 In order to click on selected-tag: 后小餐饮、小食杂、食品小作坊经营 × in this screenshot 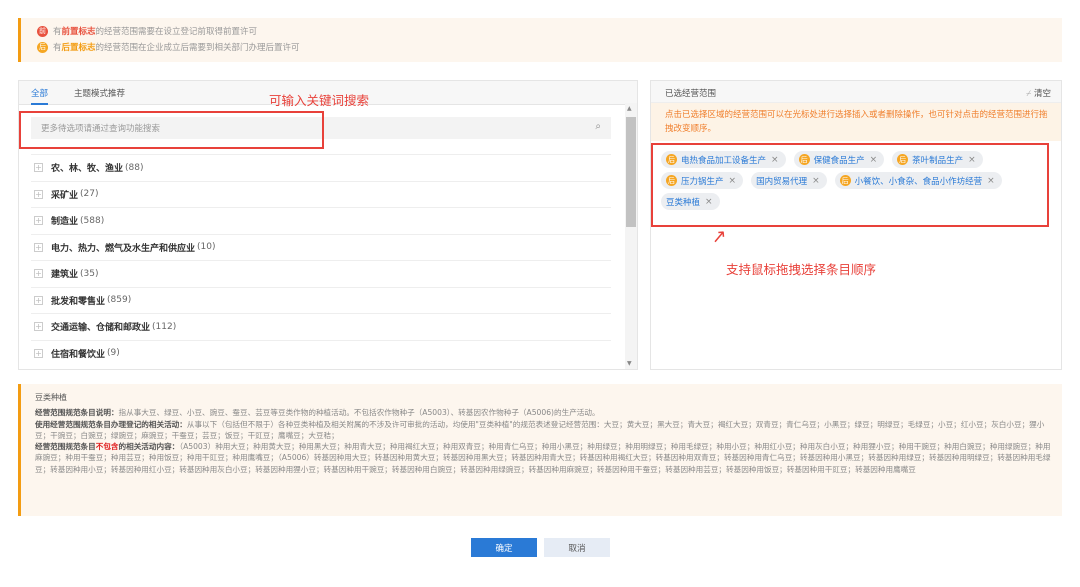, I will do `click(918, 180)`.